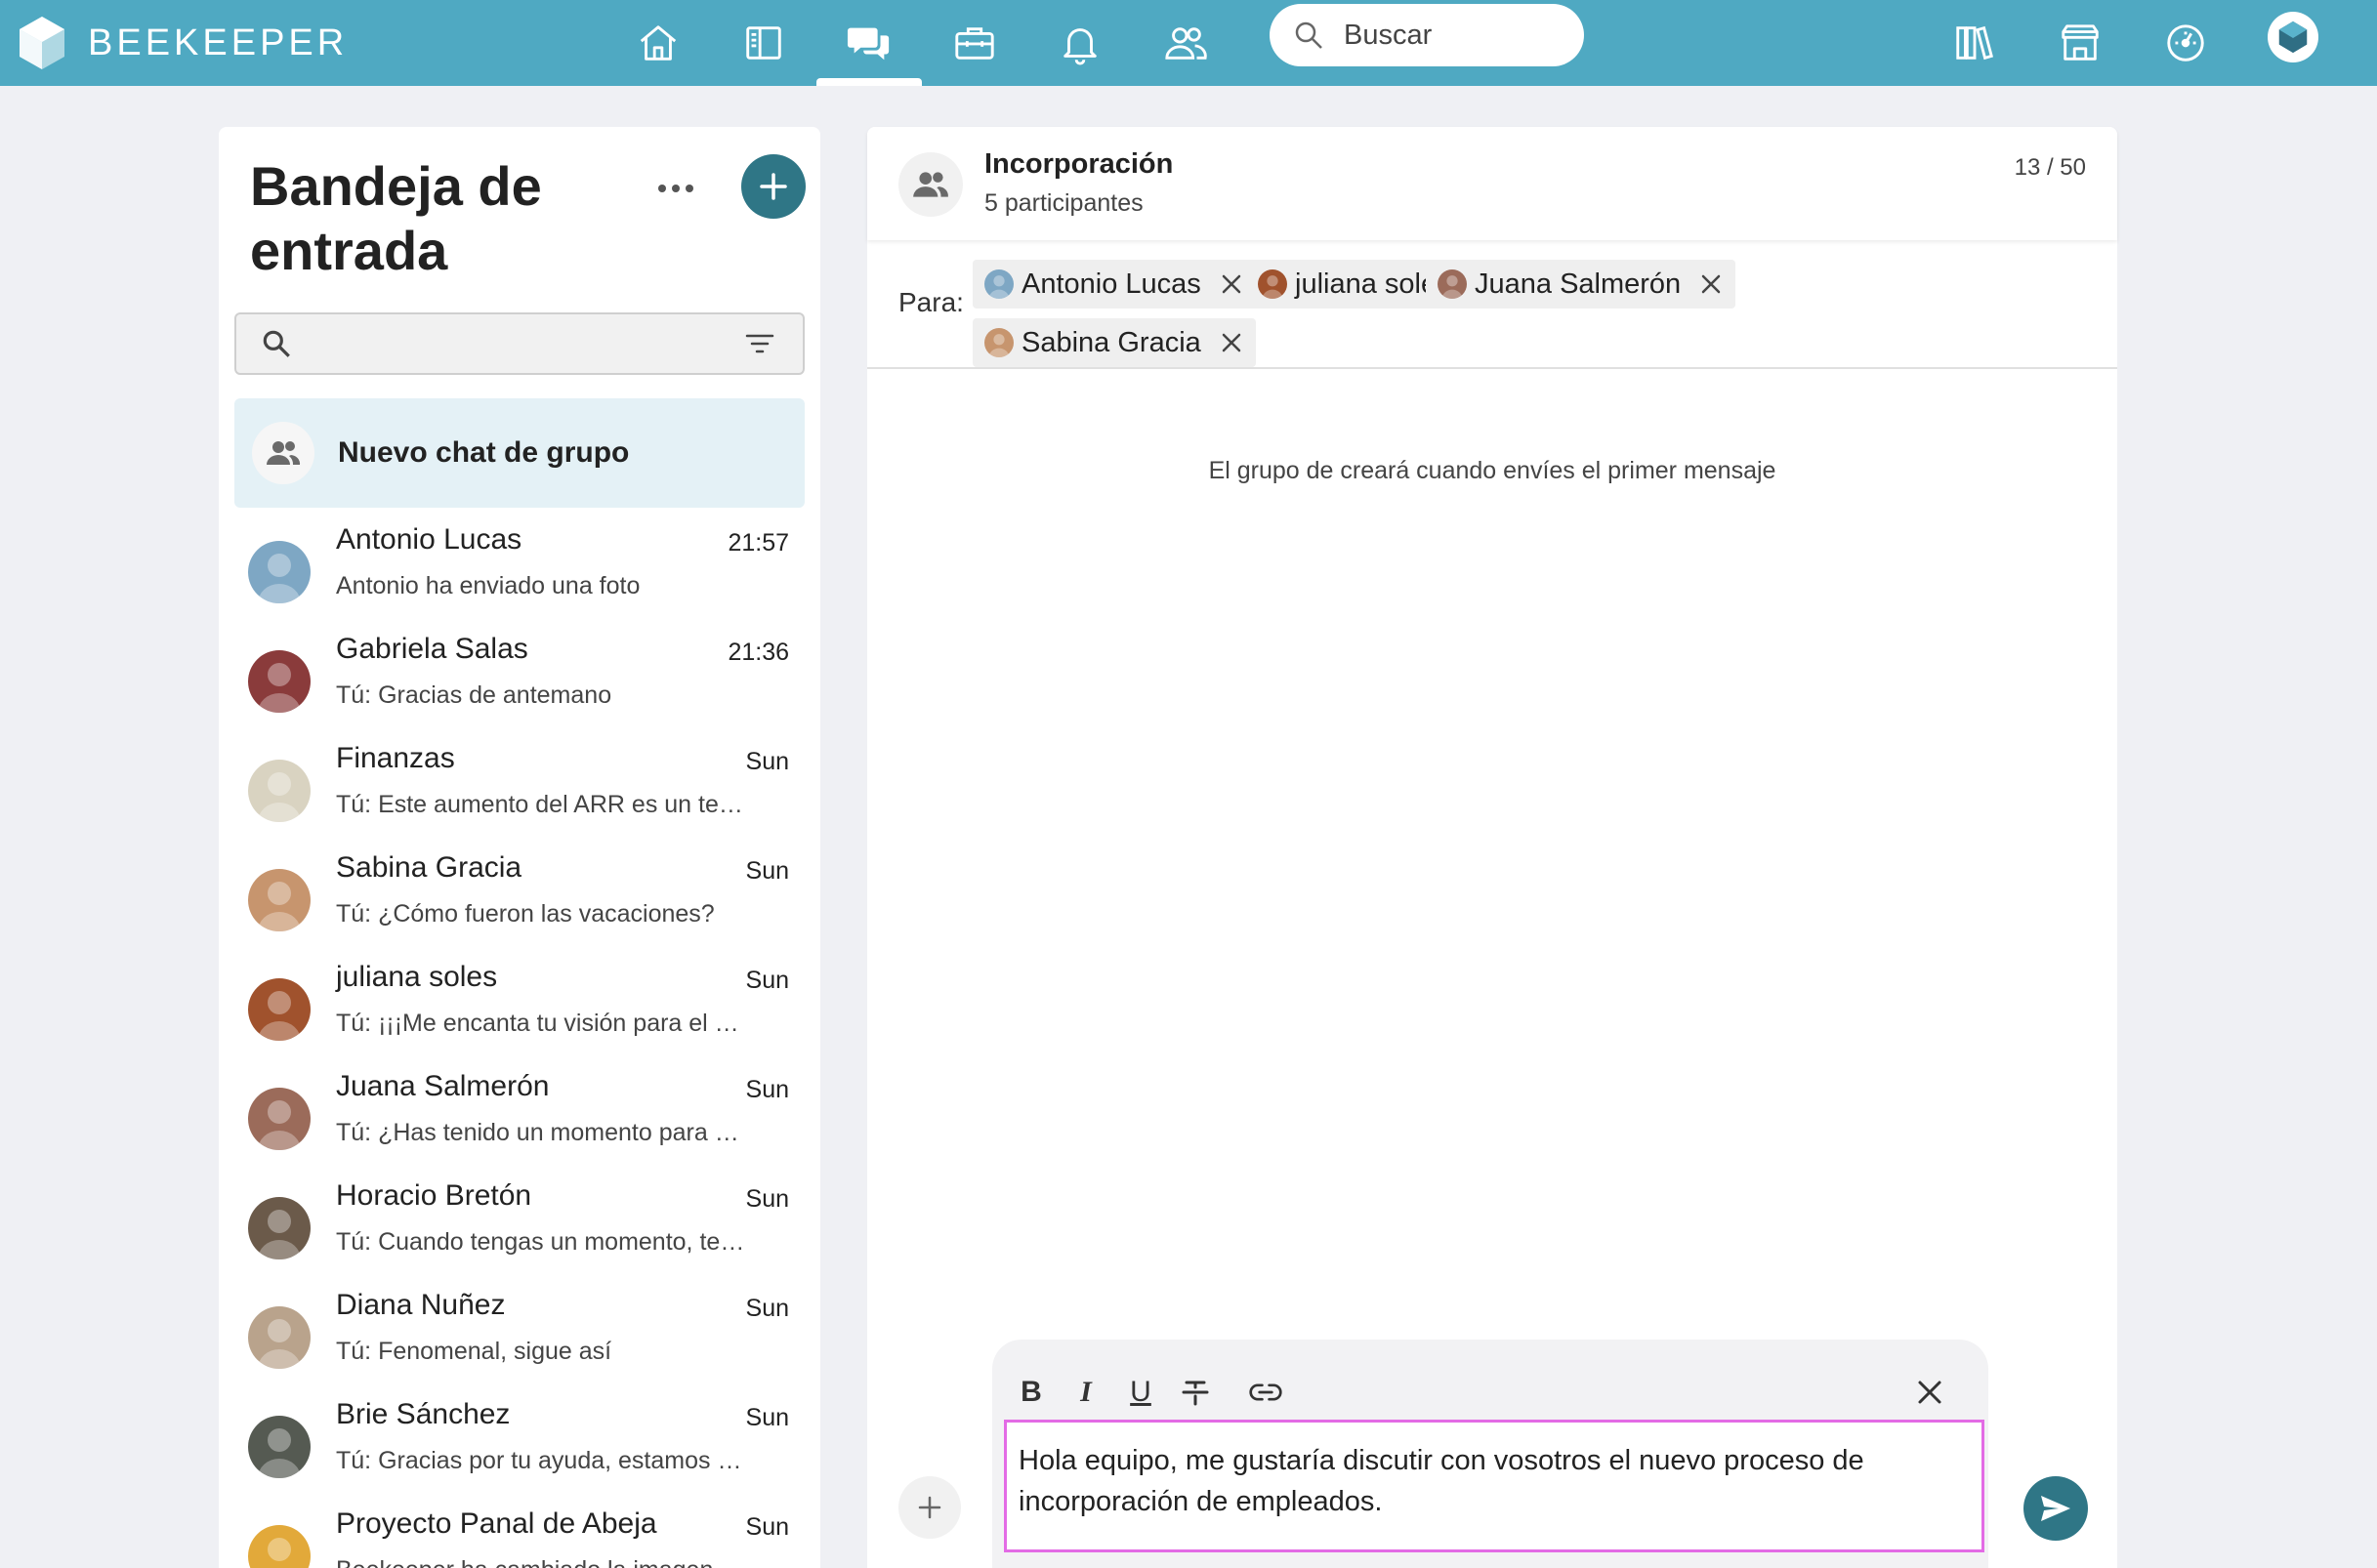 Image resolution: width=2377 pixels, height=1568 pixels. Describe the element at coordinates (474, 1352) in the screenshot. I see `chat-preview: Tú: Fenomenal, sigue así` at that location.